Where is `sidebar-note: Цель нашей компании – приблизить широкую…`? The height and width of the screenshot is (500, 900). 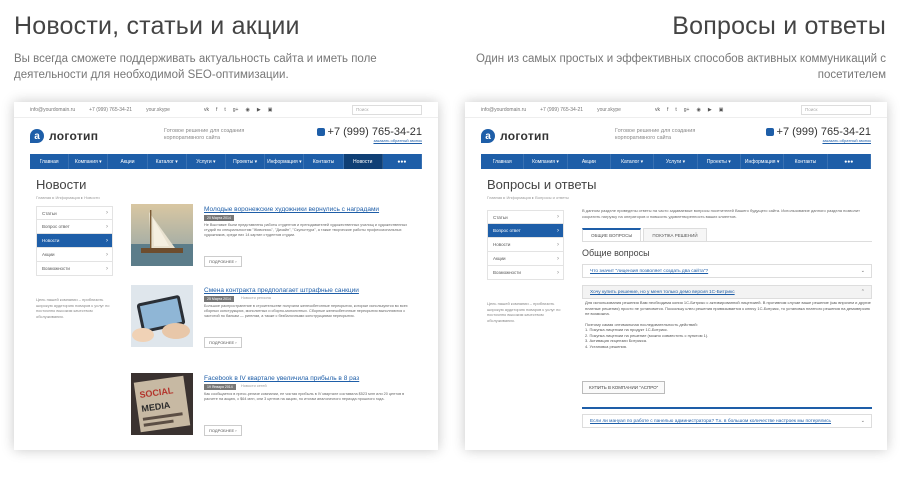 sidebar-note: Цель нашей компании – приблизить широкую… is located at coordinates (524, 312).